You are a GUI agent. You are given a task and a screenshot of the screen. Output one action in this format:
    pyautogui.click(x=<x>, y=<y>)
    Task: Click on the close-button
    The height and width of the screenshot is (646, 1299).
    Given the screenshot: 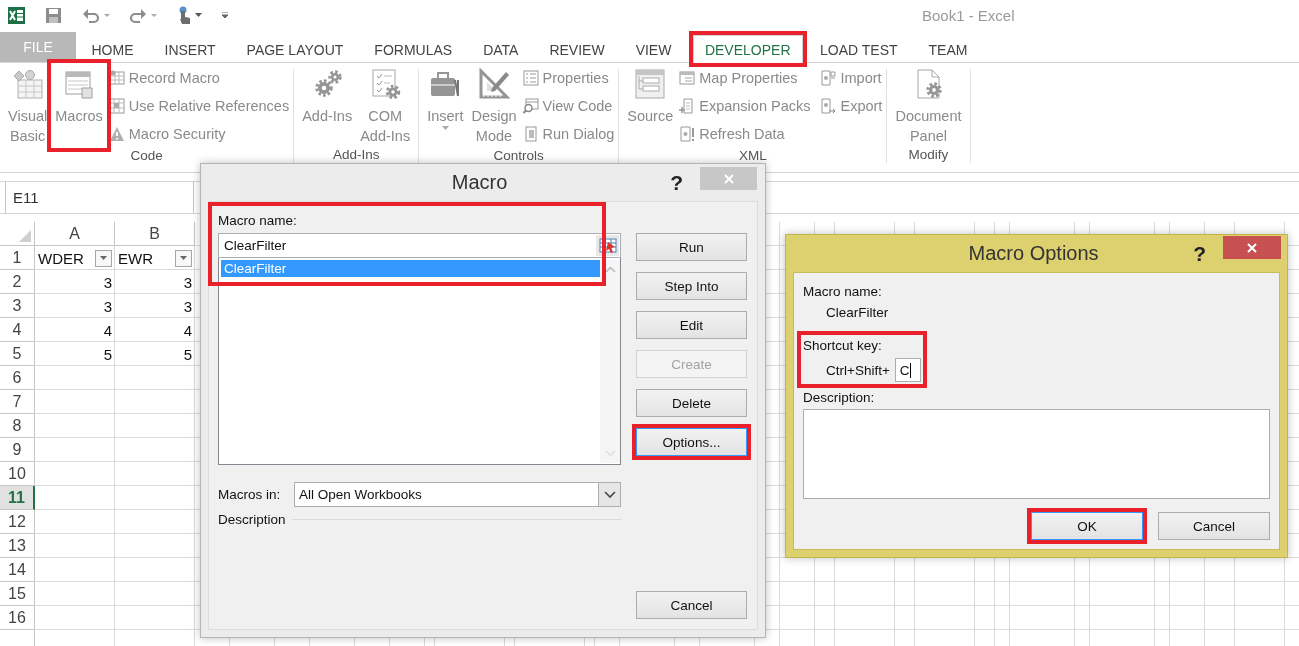 What is the action you would take?
    pyautogui.click(x=1252, y=247)
    